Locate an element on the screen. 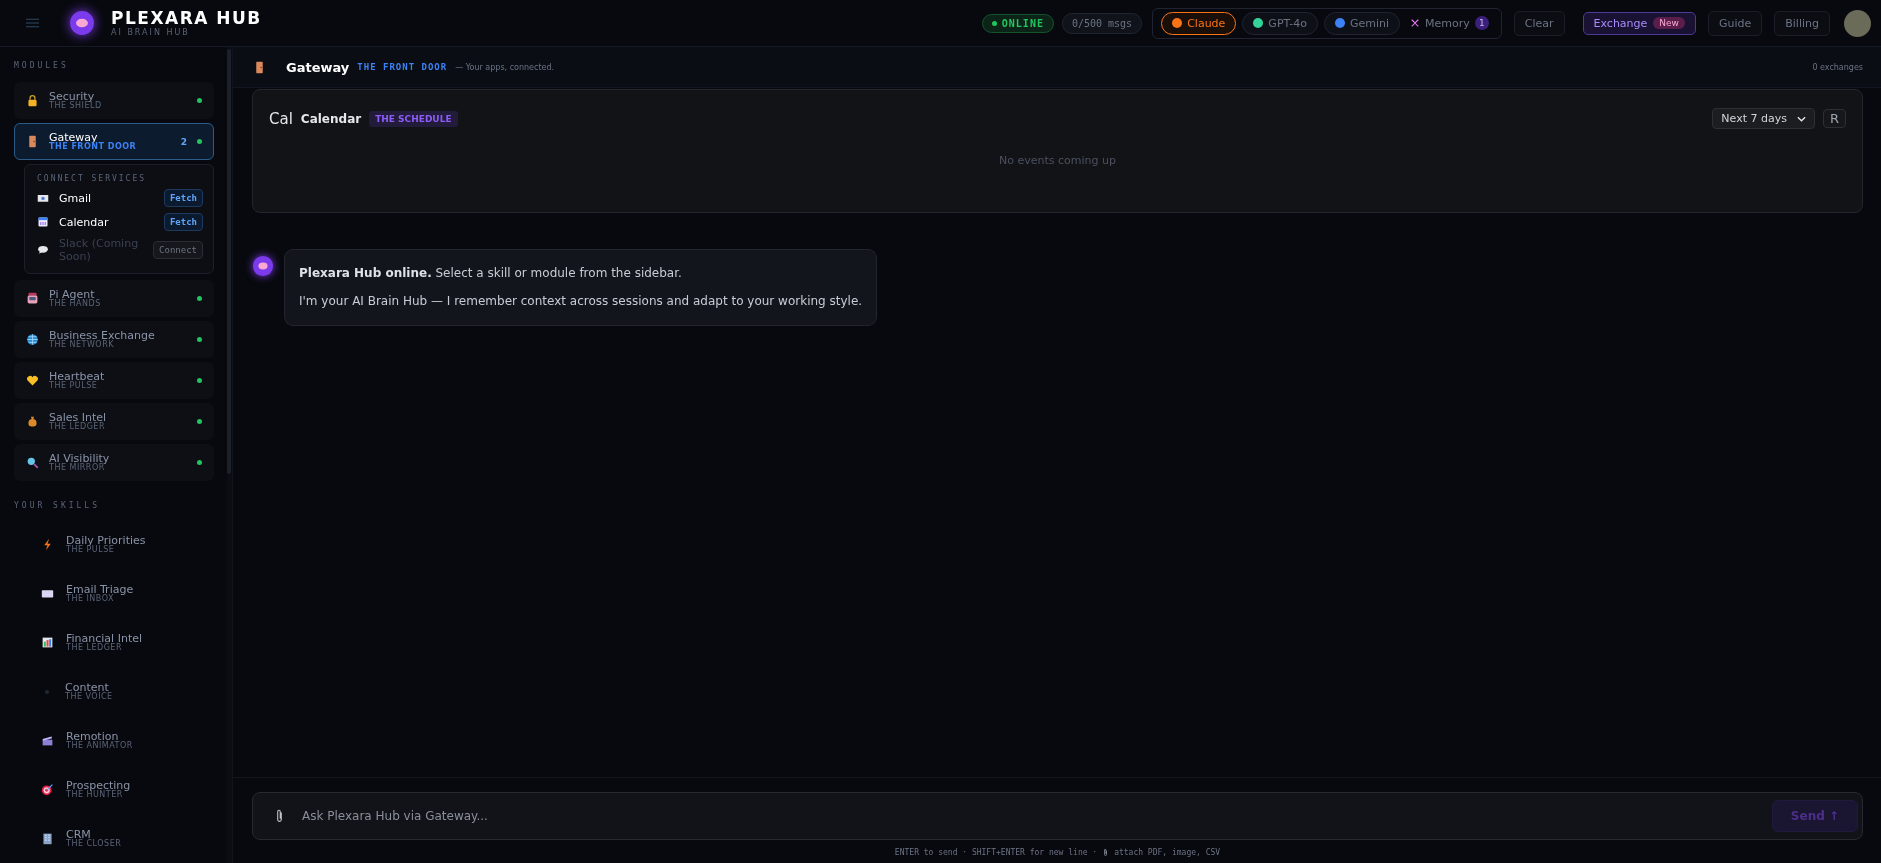 This screenshot has width=1881, height=863. lock-icon is located at coordinates (32, 100).